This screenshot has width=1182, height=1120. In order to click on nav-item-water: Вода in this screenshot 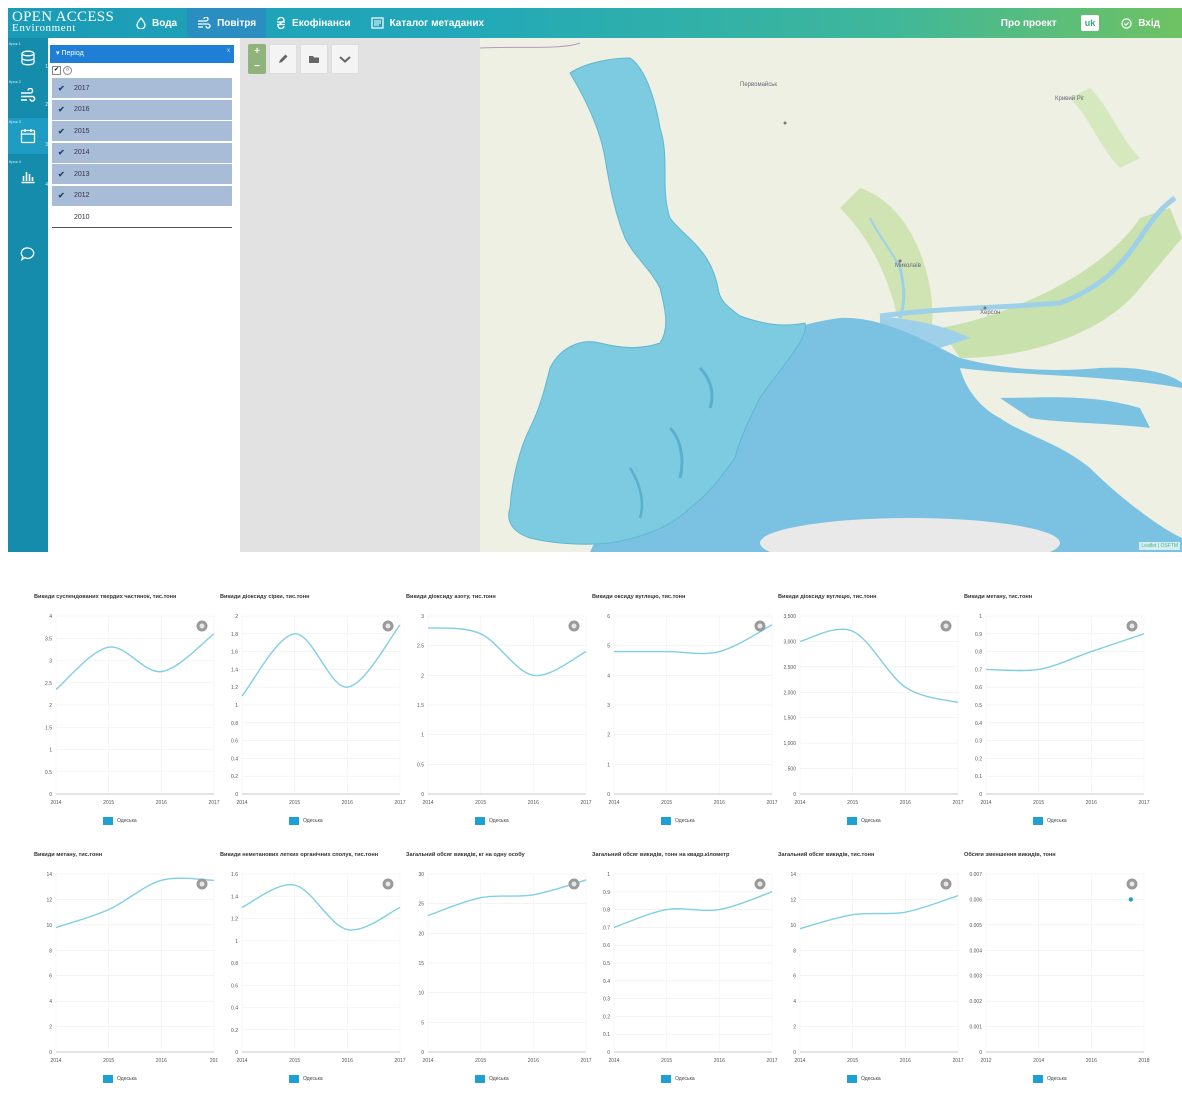, I will do `click(156, 23)`.